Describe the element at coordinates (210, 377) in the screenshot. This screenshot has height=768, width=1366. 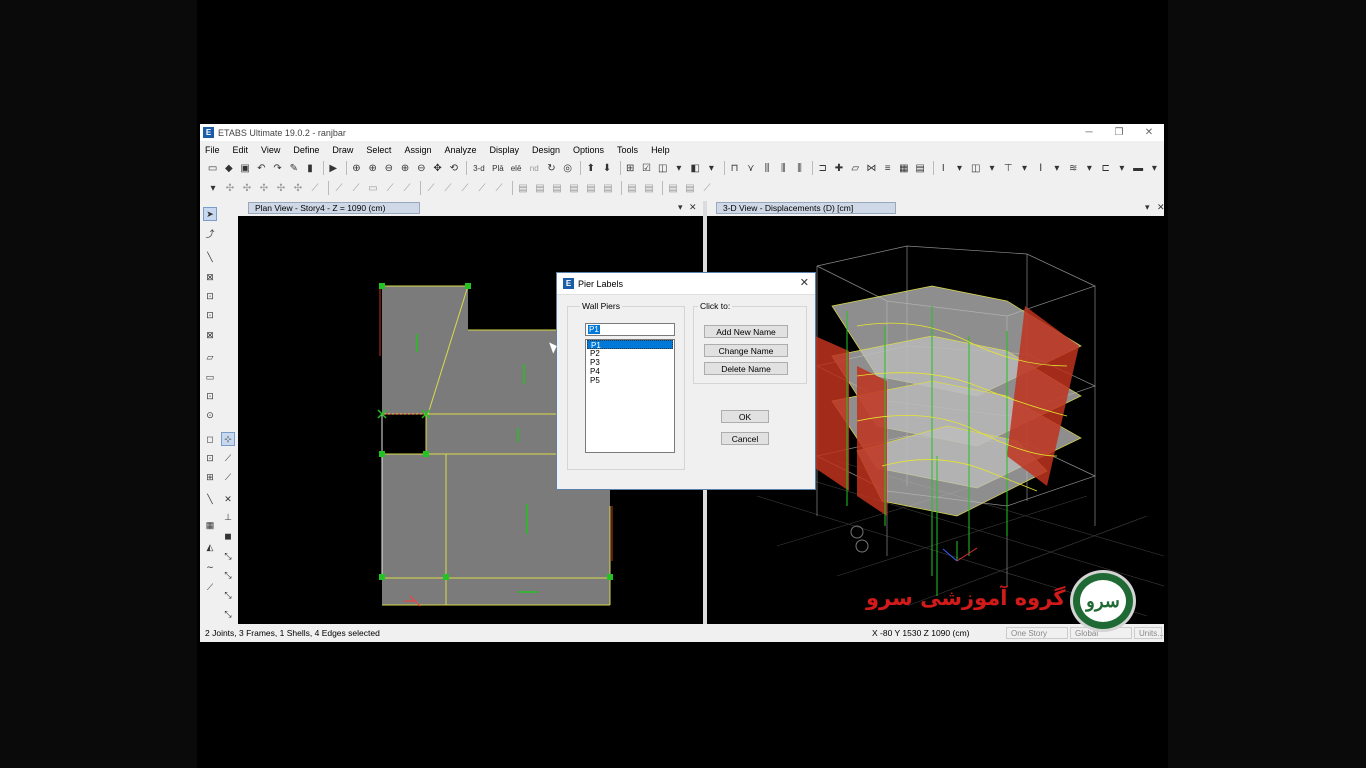
I see `draw-rect-floor-icon: ▭` at that location.